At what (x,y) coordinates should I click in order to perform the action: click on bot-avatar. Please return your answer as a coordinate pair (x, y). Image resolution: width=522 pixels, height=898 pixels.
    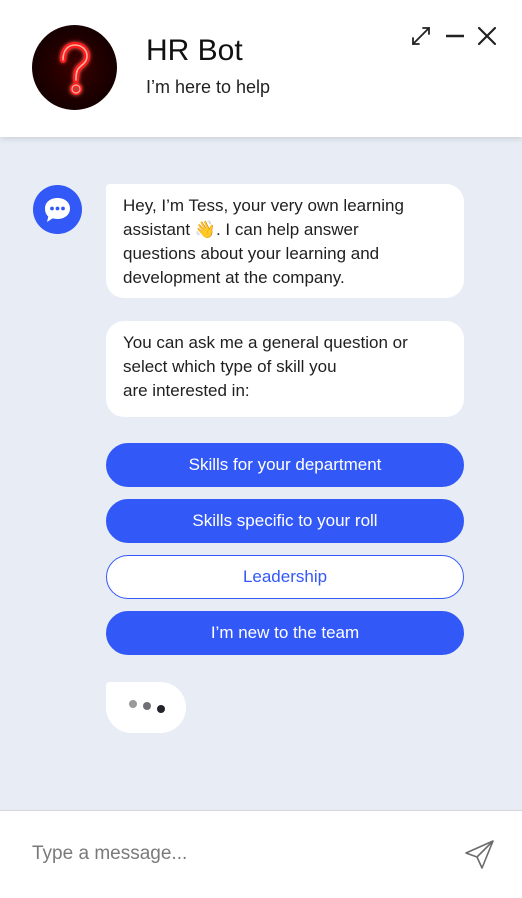
    Looking at the image, I should click on (74, 67).